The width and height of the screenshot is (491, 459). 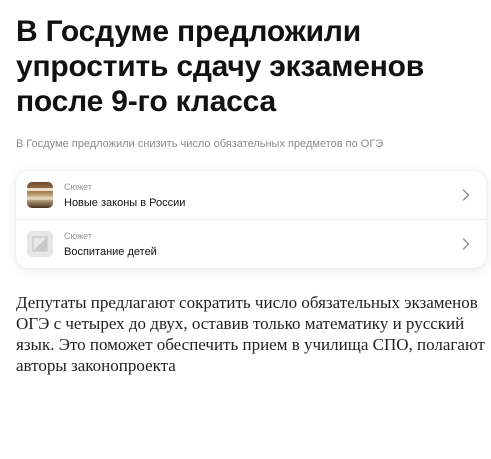 I want to click on plot-text: Сюжет Новые законы в России, so click(x=124, y=196).